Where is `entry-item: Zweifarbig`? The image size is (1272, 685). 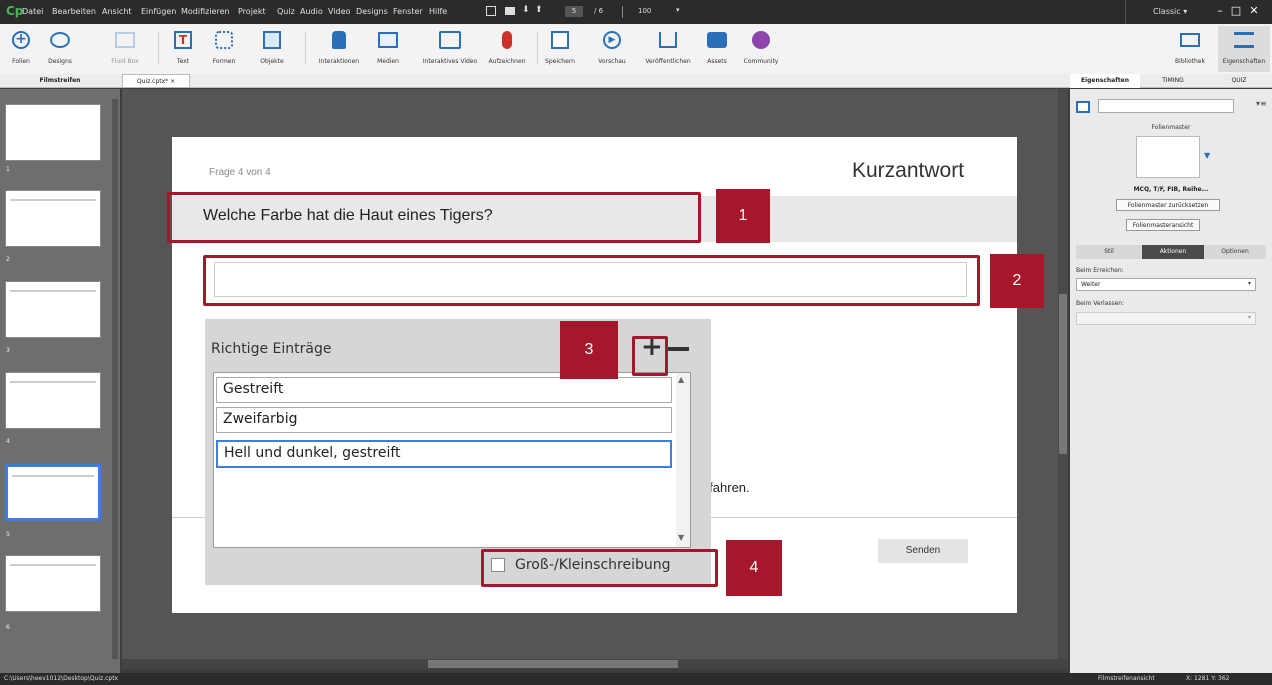 entry-item: Zweifarbig is located at coordinates (444, 420).